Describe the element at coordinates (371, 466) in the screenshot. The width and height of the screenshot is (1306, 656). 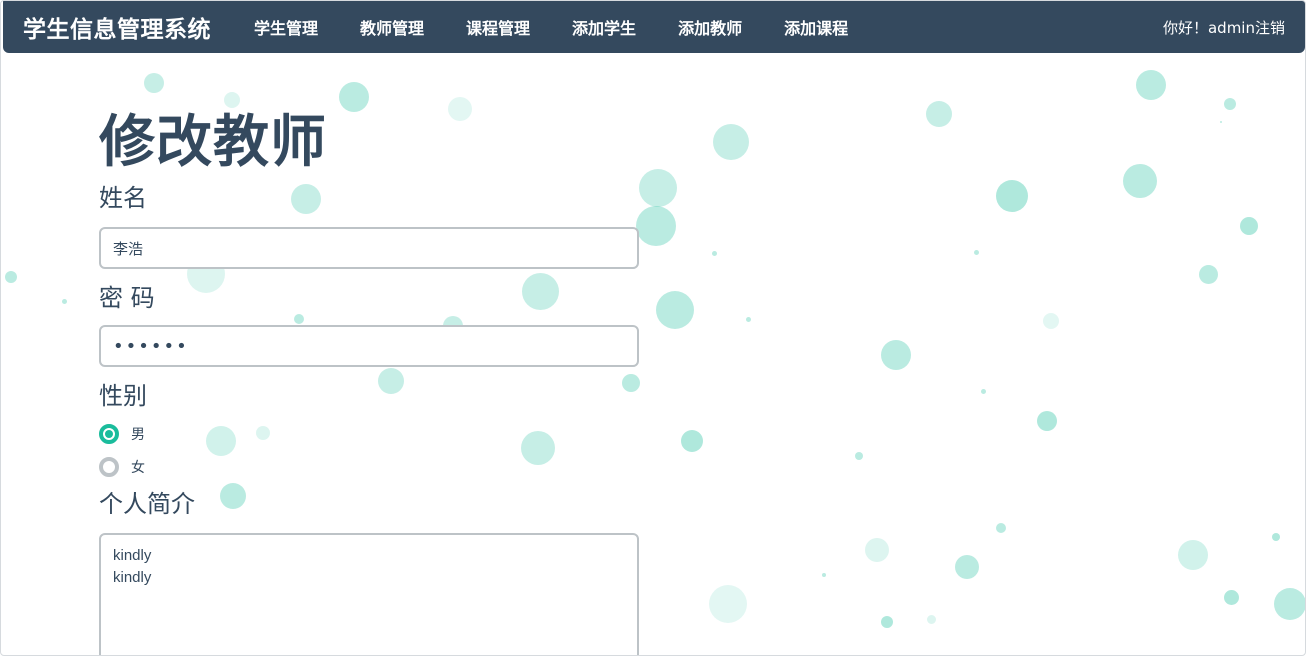
I see `gender-option-female: 女` at that location.